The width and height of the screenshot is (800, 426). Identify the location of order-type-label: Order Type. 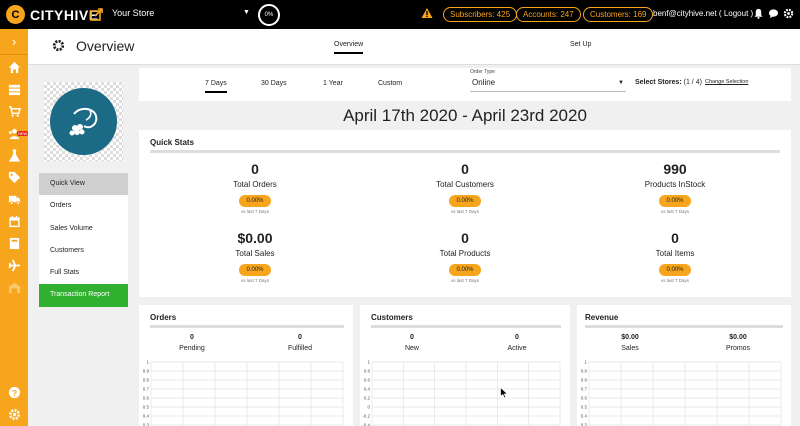
(482, 72).